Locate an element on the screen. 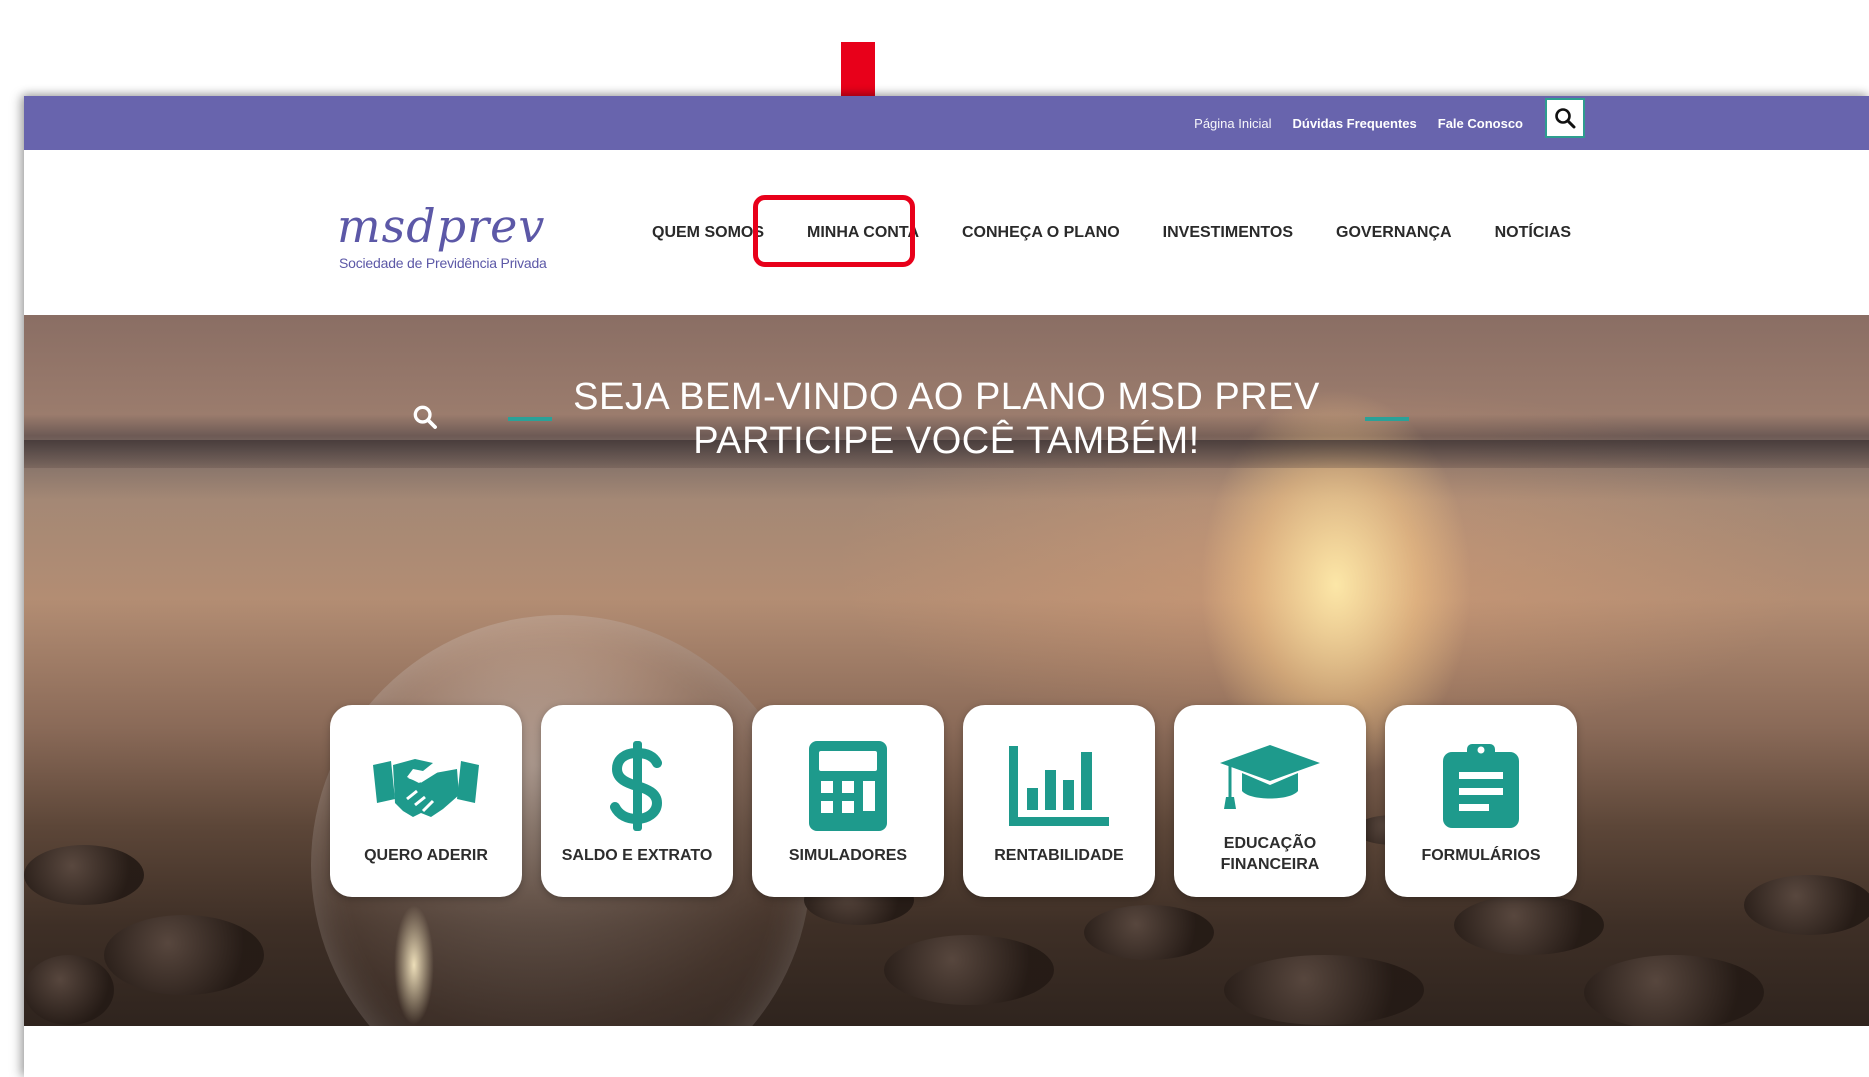 The width and height of the screenshot is (1869, 1077). logo: msdprev Sociedade de Previdência Privada is located at coordinates (447, 238).